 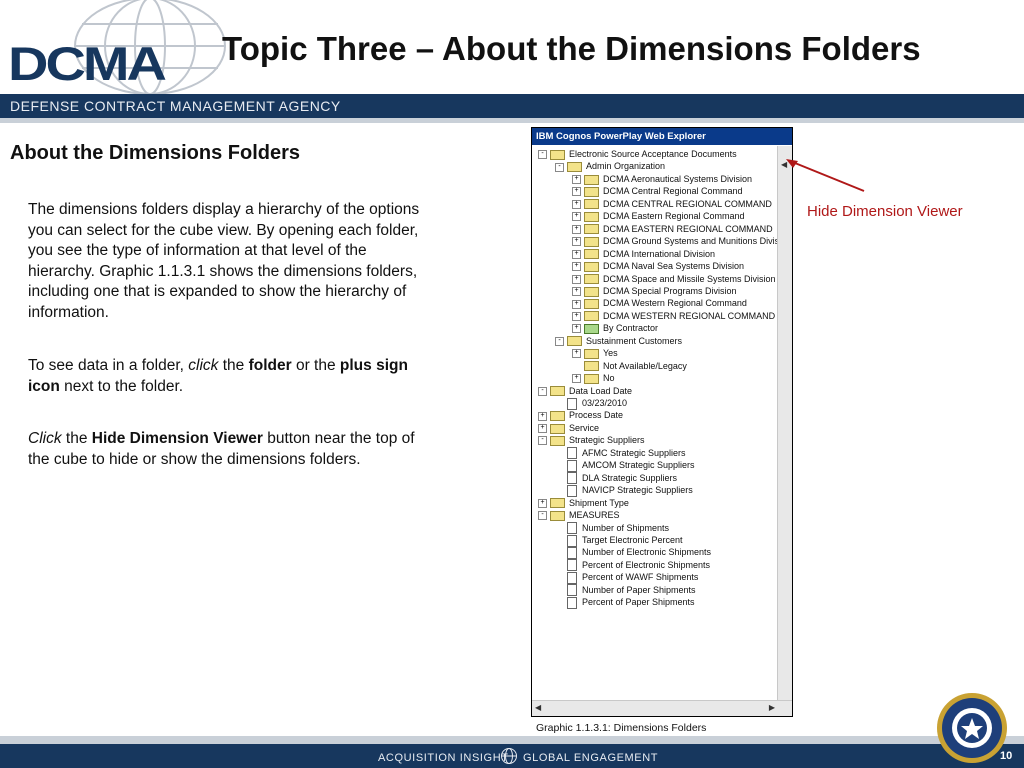 I want to click on tree-item-label: DCMA International Division, so click(x=659, y=254).